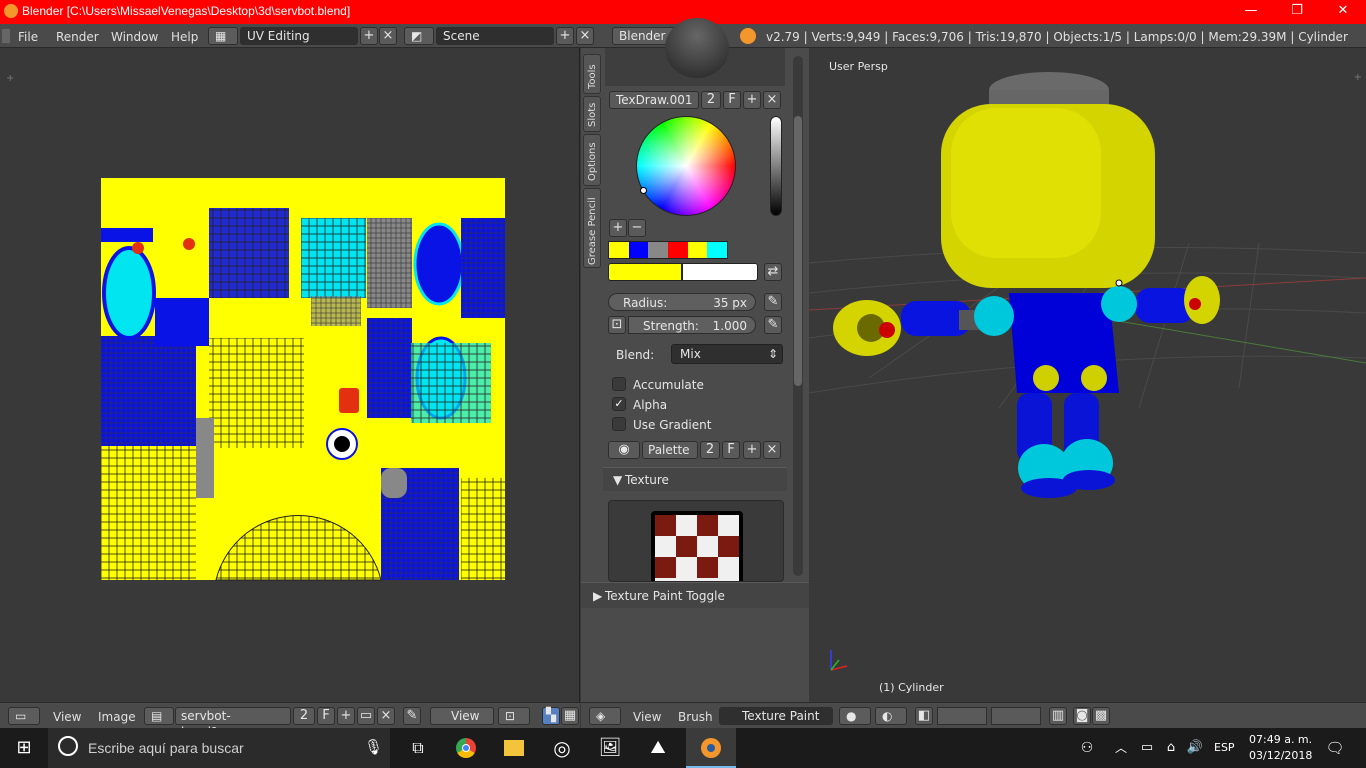  I want to click on new-brush-icon: +, so click(752, 100).